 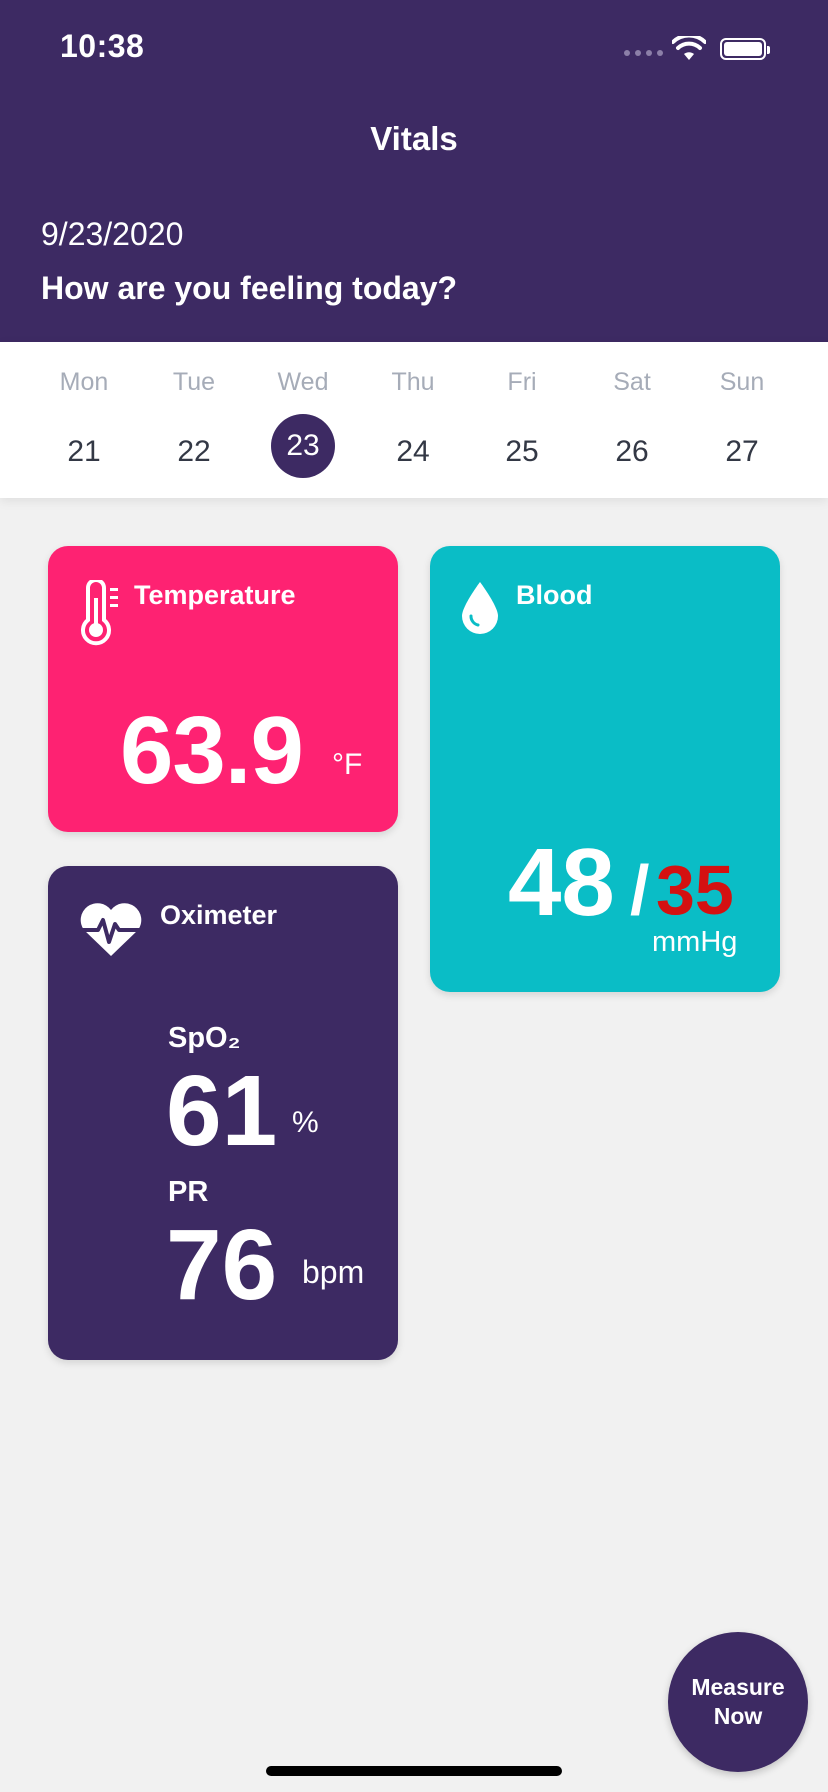 What do you see at coordinates (643, 53) in the screenshot?
I see `cellular-signal-icon` at bounding box center [643, 53].